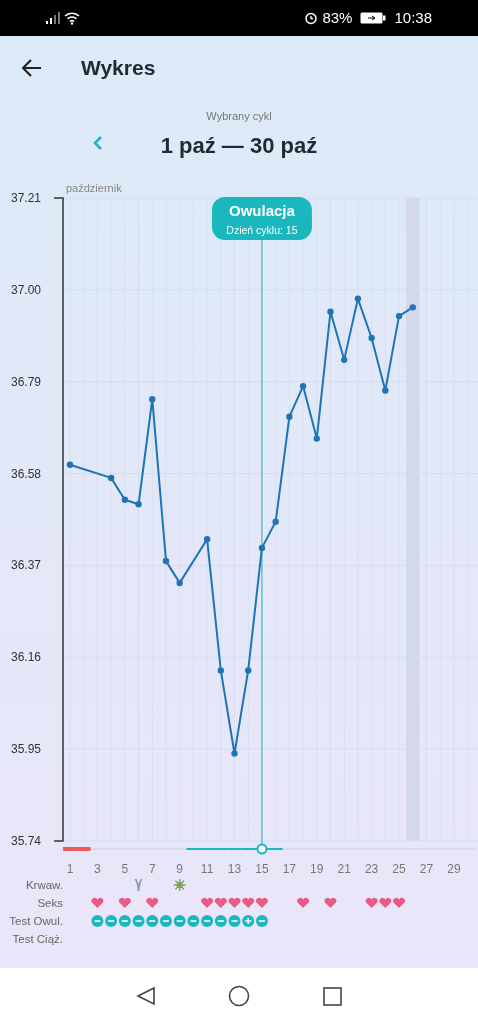  Describe the element at coordinates (26, 564) in the screenshot. I see `axis-label: 36.37` at that location.